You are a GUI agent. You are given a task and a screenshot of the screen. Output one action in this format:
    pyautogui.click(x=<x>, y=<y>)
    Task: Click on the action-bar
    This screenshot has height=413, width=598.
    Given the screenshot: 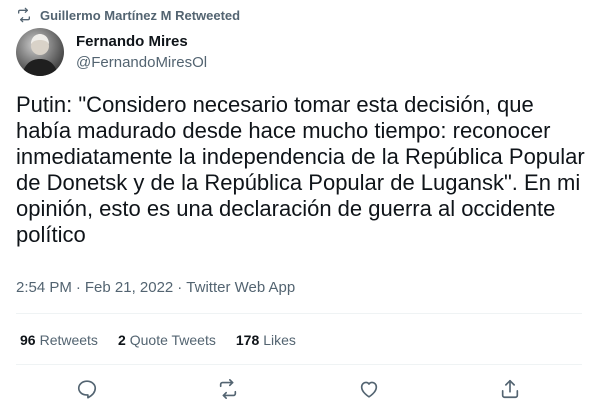 What is the action you would take?
    pyautogui.click(x=299, y=389)
    